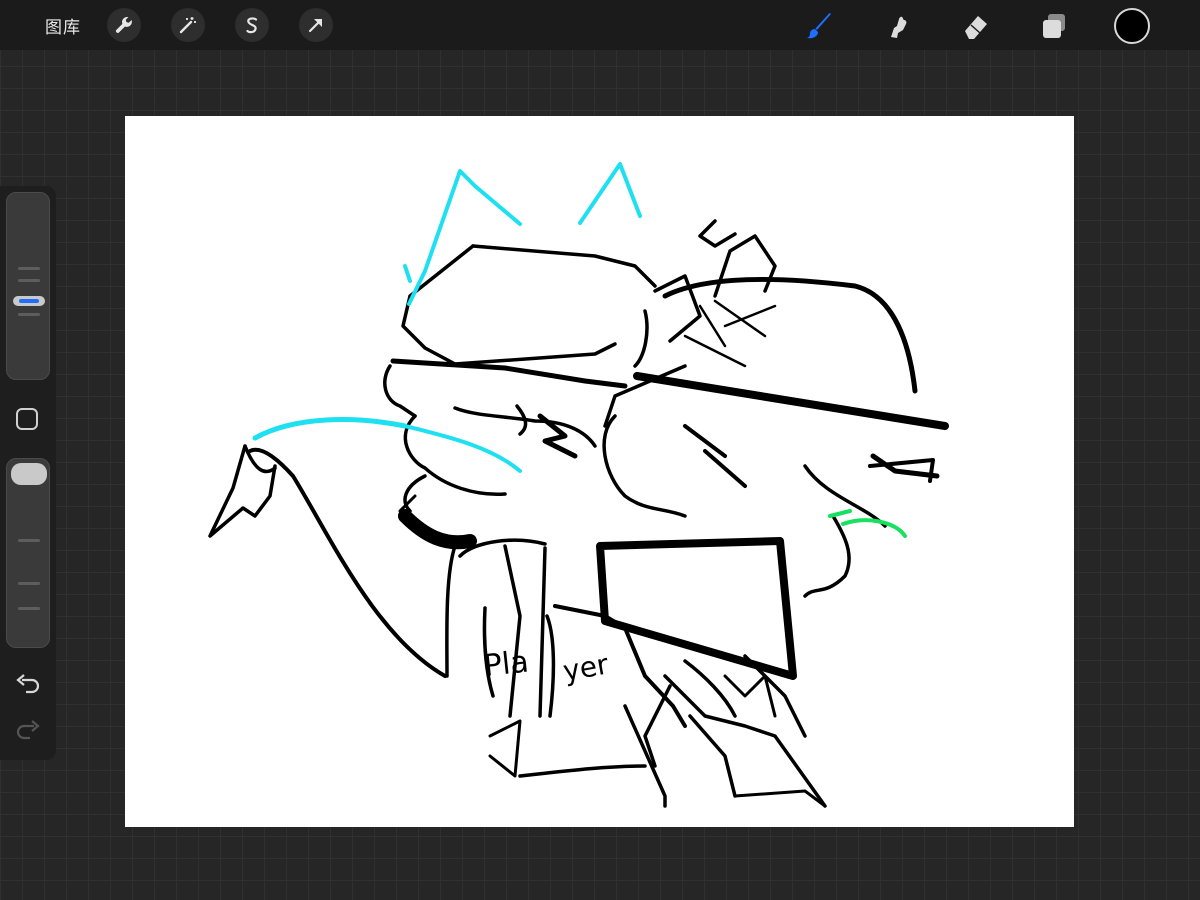 The height and width of the screenshot is (900, 1200). What do you see at coordinates (63, 25) in the screenshot?
I see `gallery-button: 图库` at bounding box center [63, 25].